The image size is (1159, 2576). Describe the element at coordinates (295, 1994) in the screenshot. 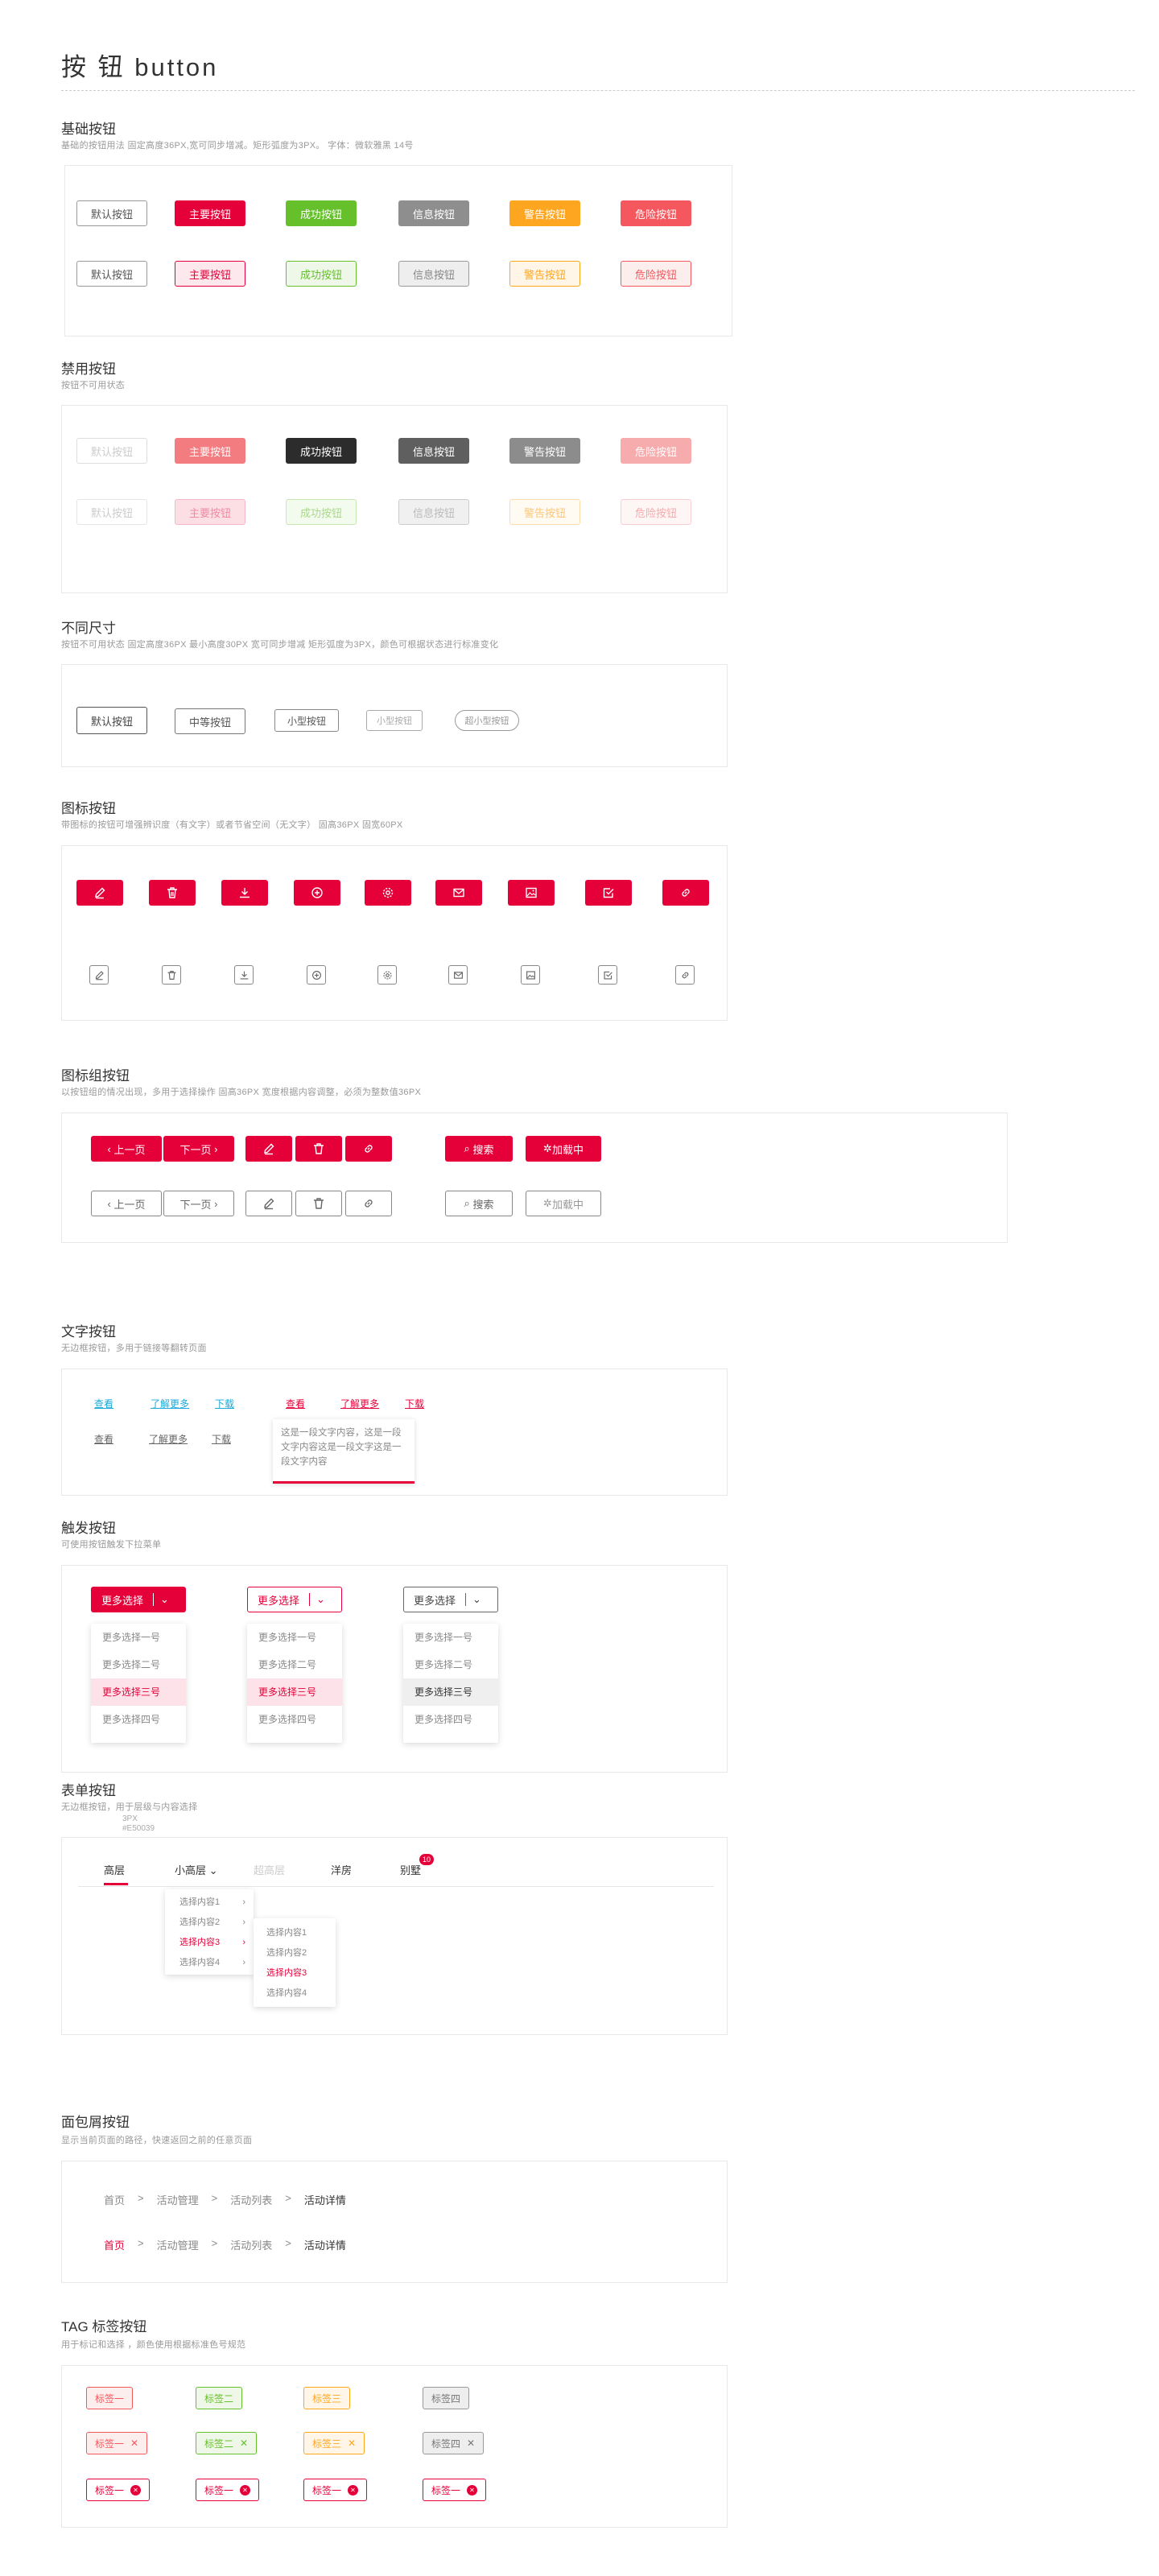

I see `cascade-item: 选择内容4` at that location.